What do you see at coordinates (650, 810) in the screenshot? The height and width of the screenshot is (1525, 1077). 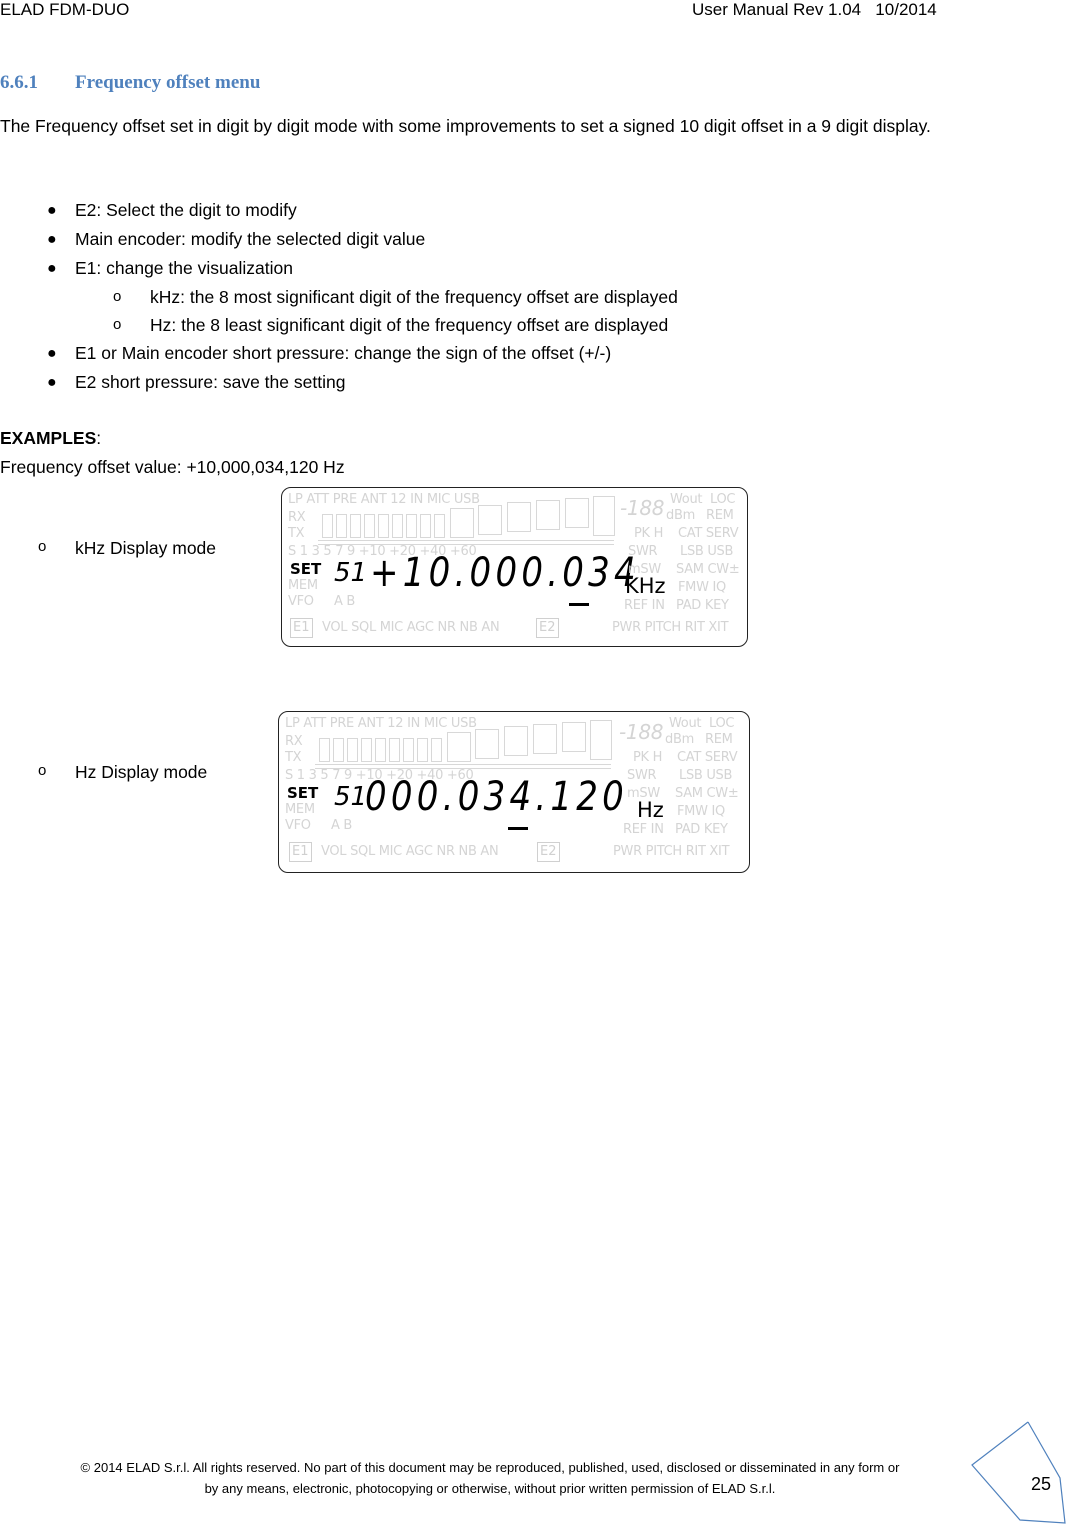 I see `lcd-unit-label: Hz` at bounding box center [650, 810].